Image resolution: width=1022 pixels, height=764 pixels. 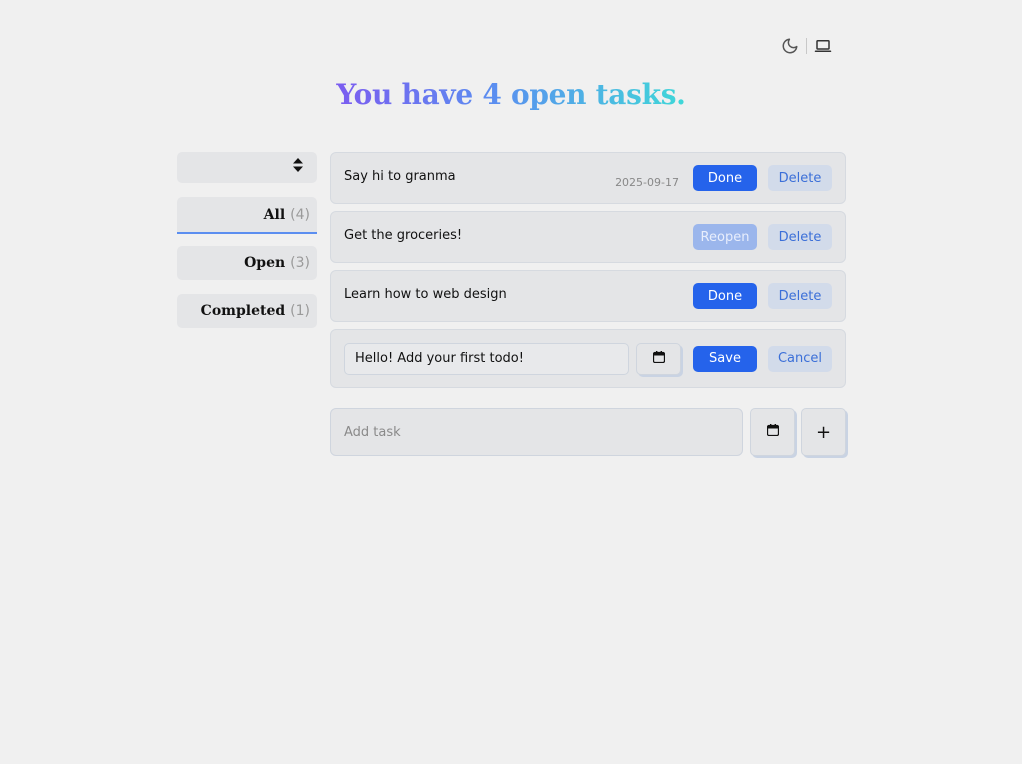 I want to click on theme-toggle, so click(x=806, y=46).